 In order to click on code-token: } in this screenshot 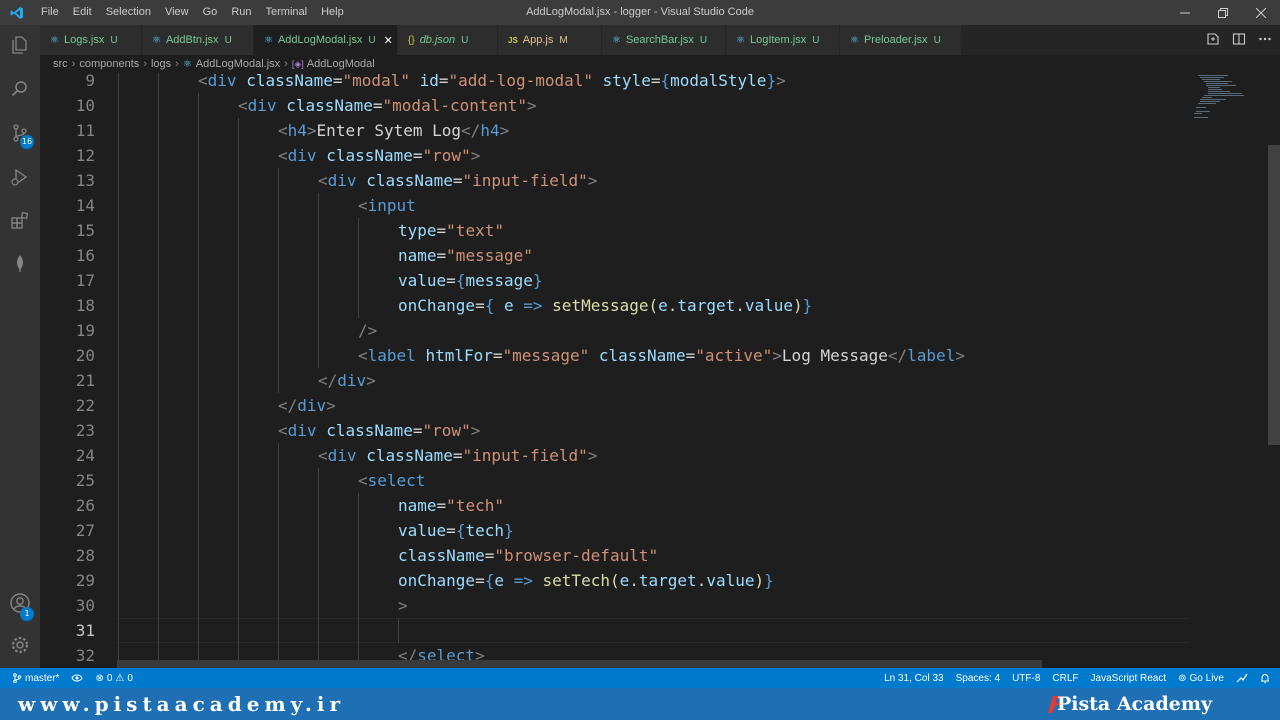, I will do `click(537, 280)`.